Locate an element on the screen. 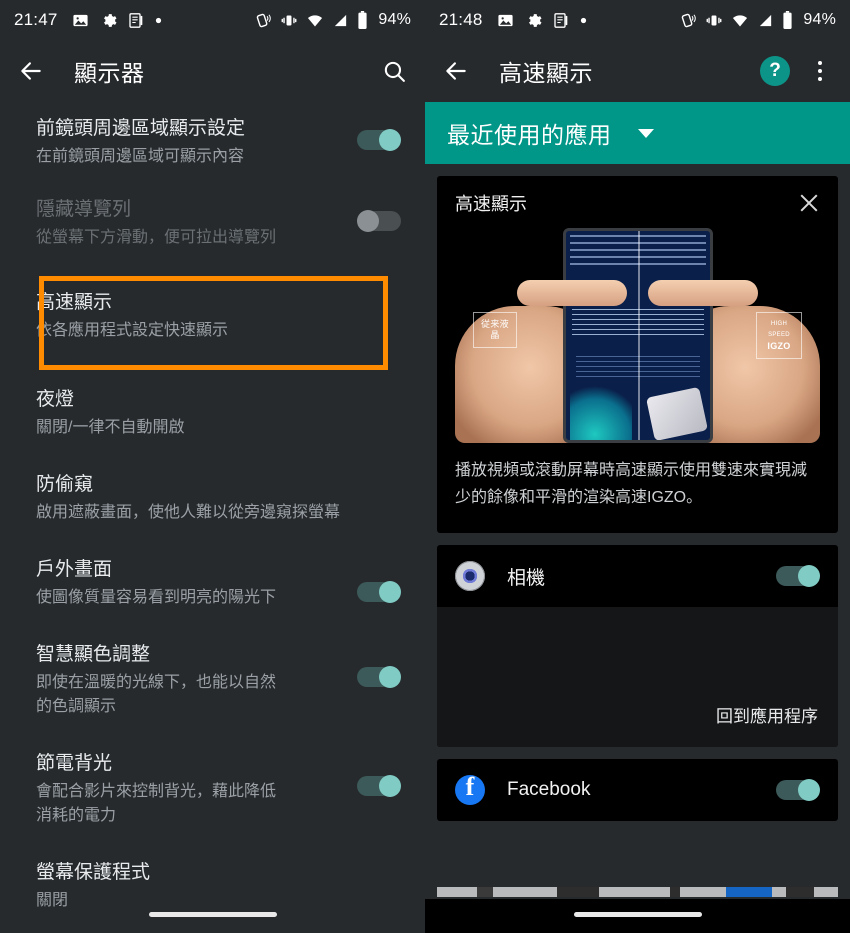 Image resolution: width=850 pixels, height=933 pixels. setting-title: 前鏡頭周邊區域顯示設定 is located at coordinates (141, 128).